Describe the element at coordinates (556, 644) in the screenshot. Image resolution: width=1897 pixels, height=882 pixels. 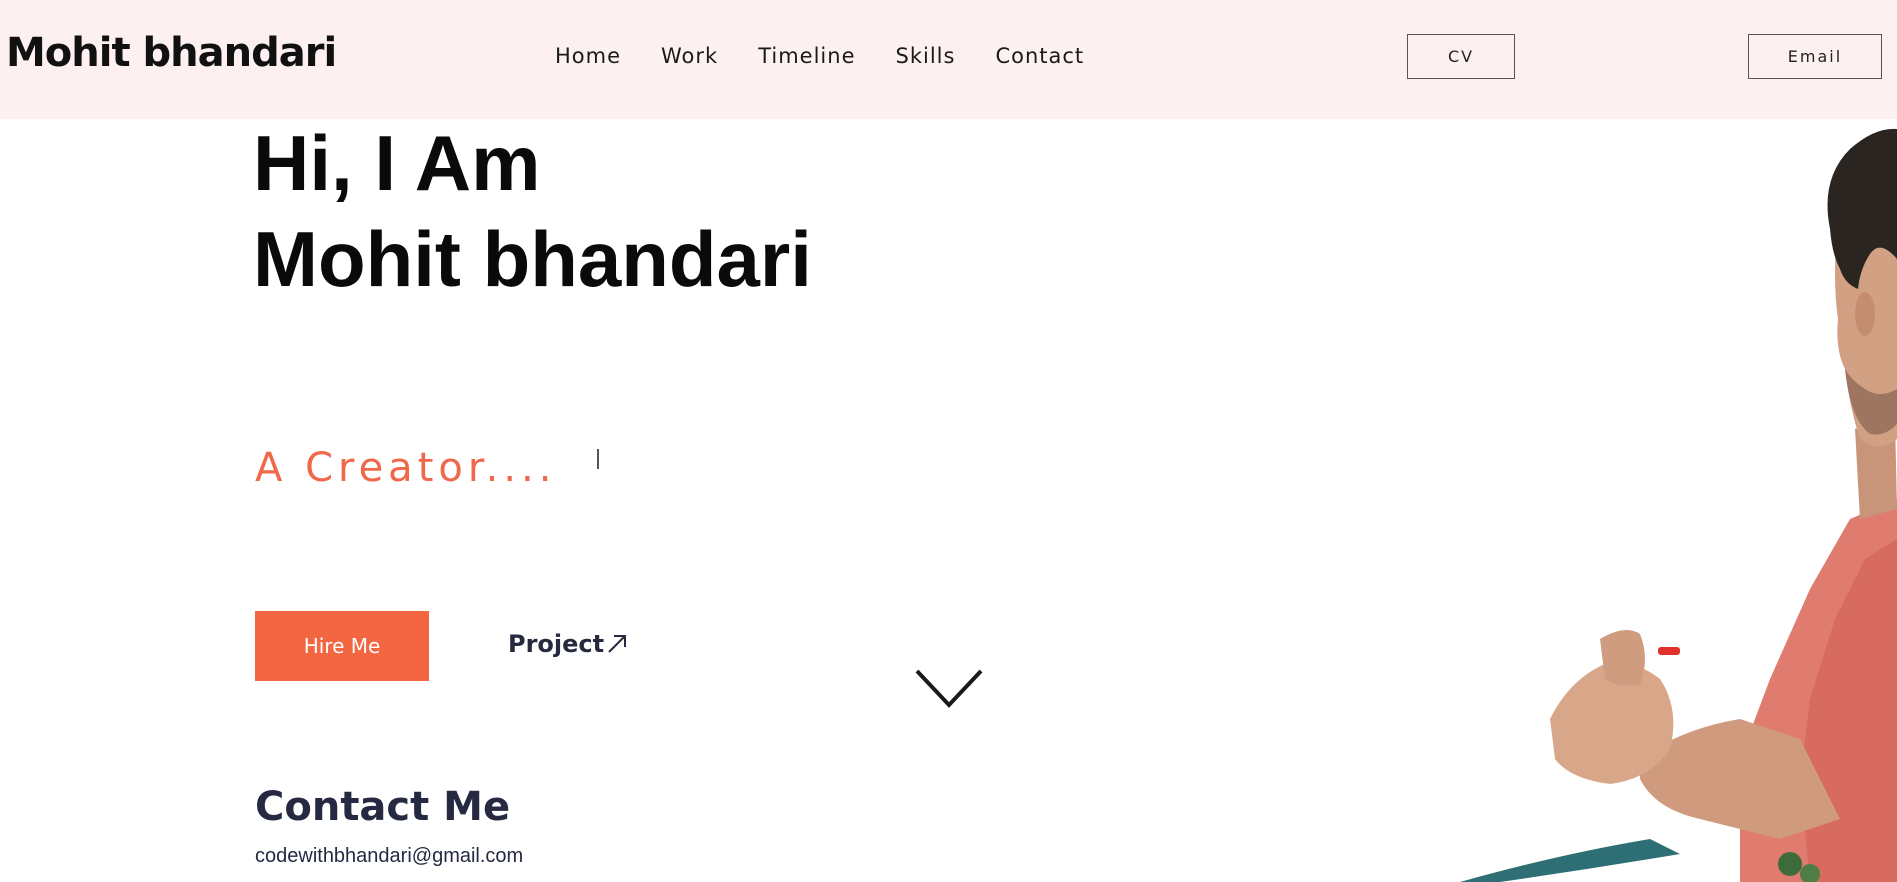
I see `project-link-label: Project` at that location.